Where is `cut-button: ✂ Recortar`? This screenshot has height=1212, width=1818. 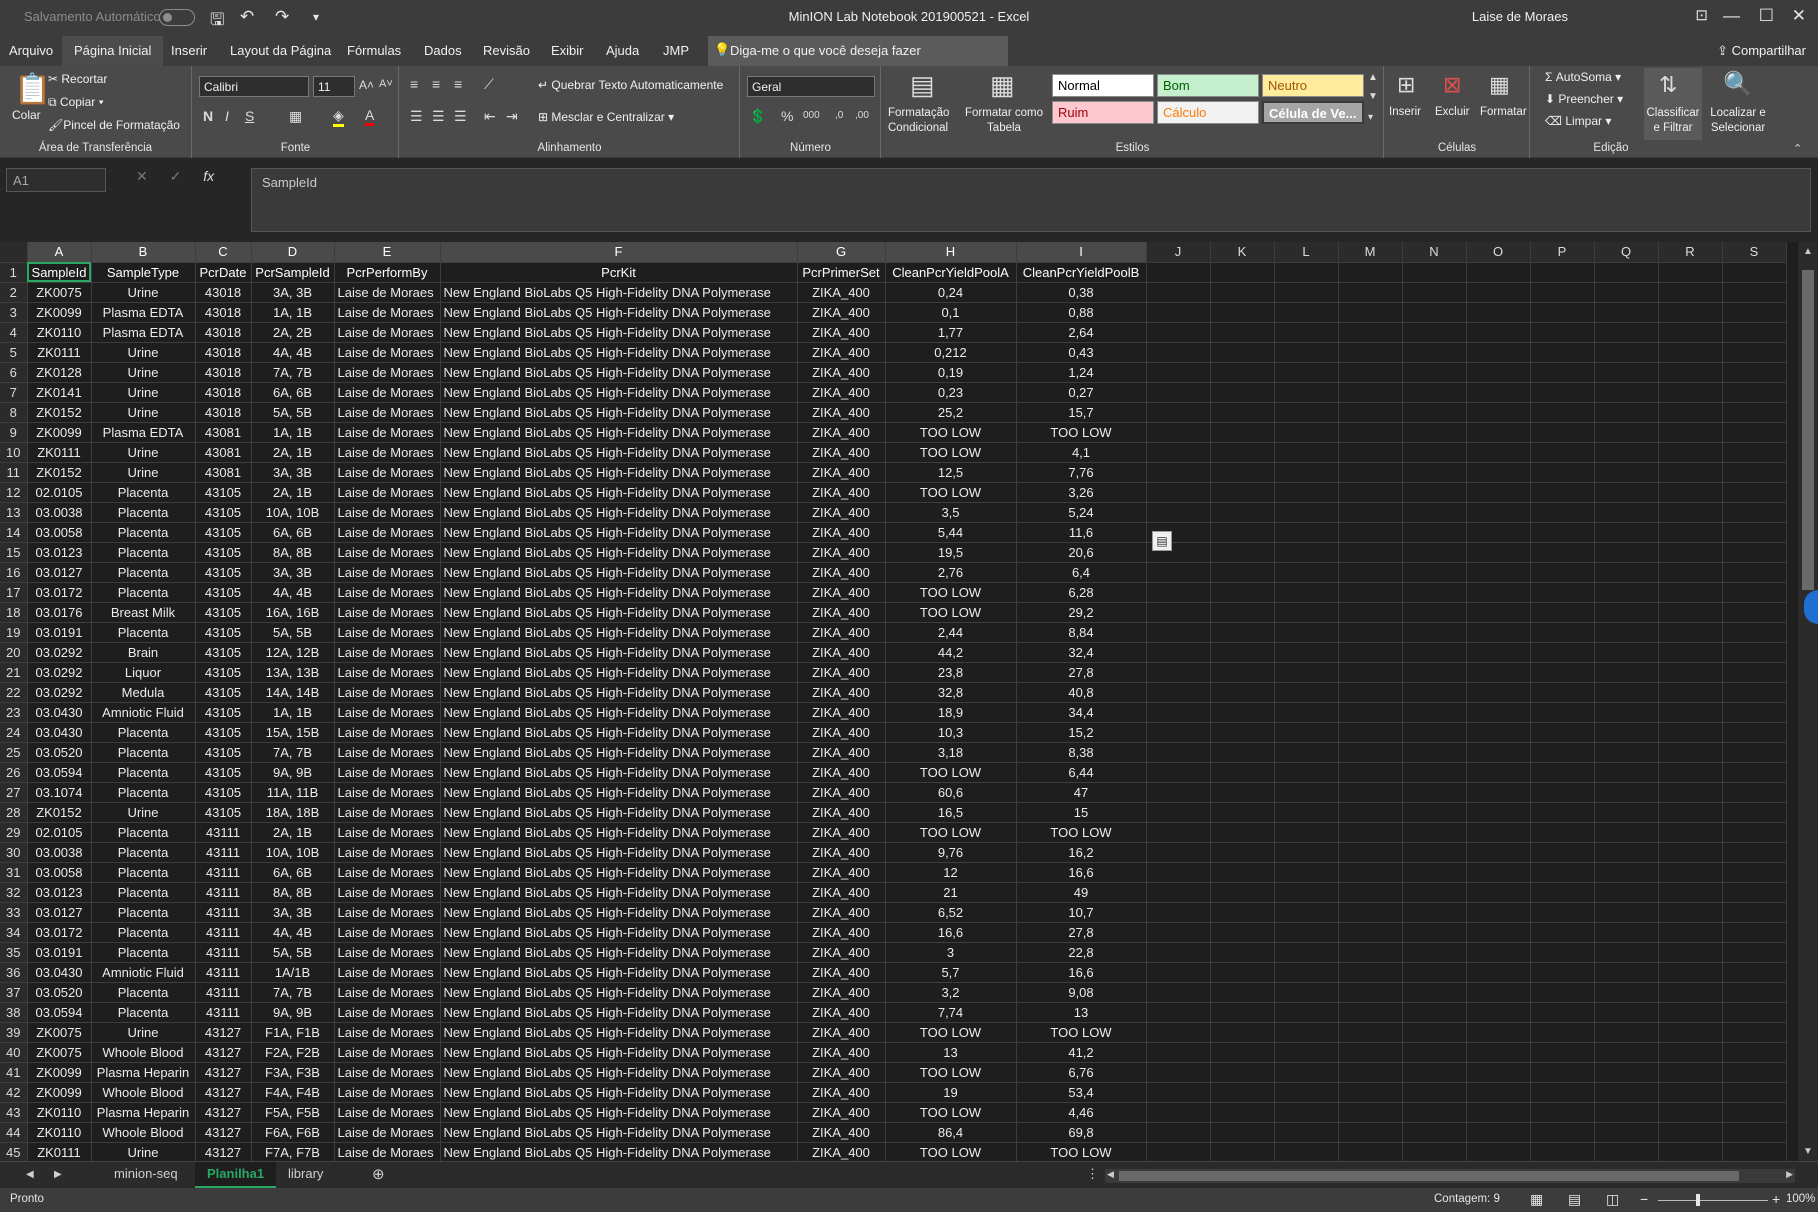
cut-button: ✂ Recortar is located at coordinates (77, 79).